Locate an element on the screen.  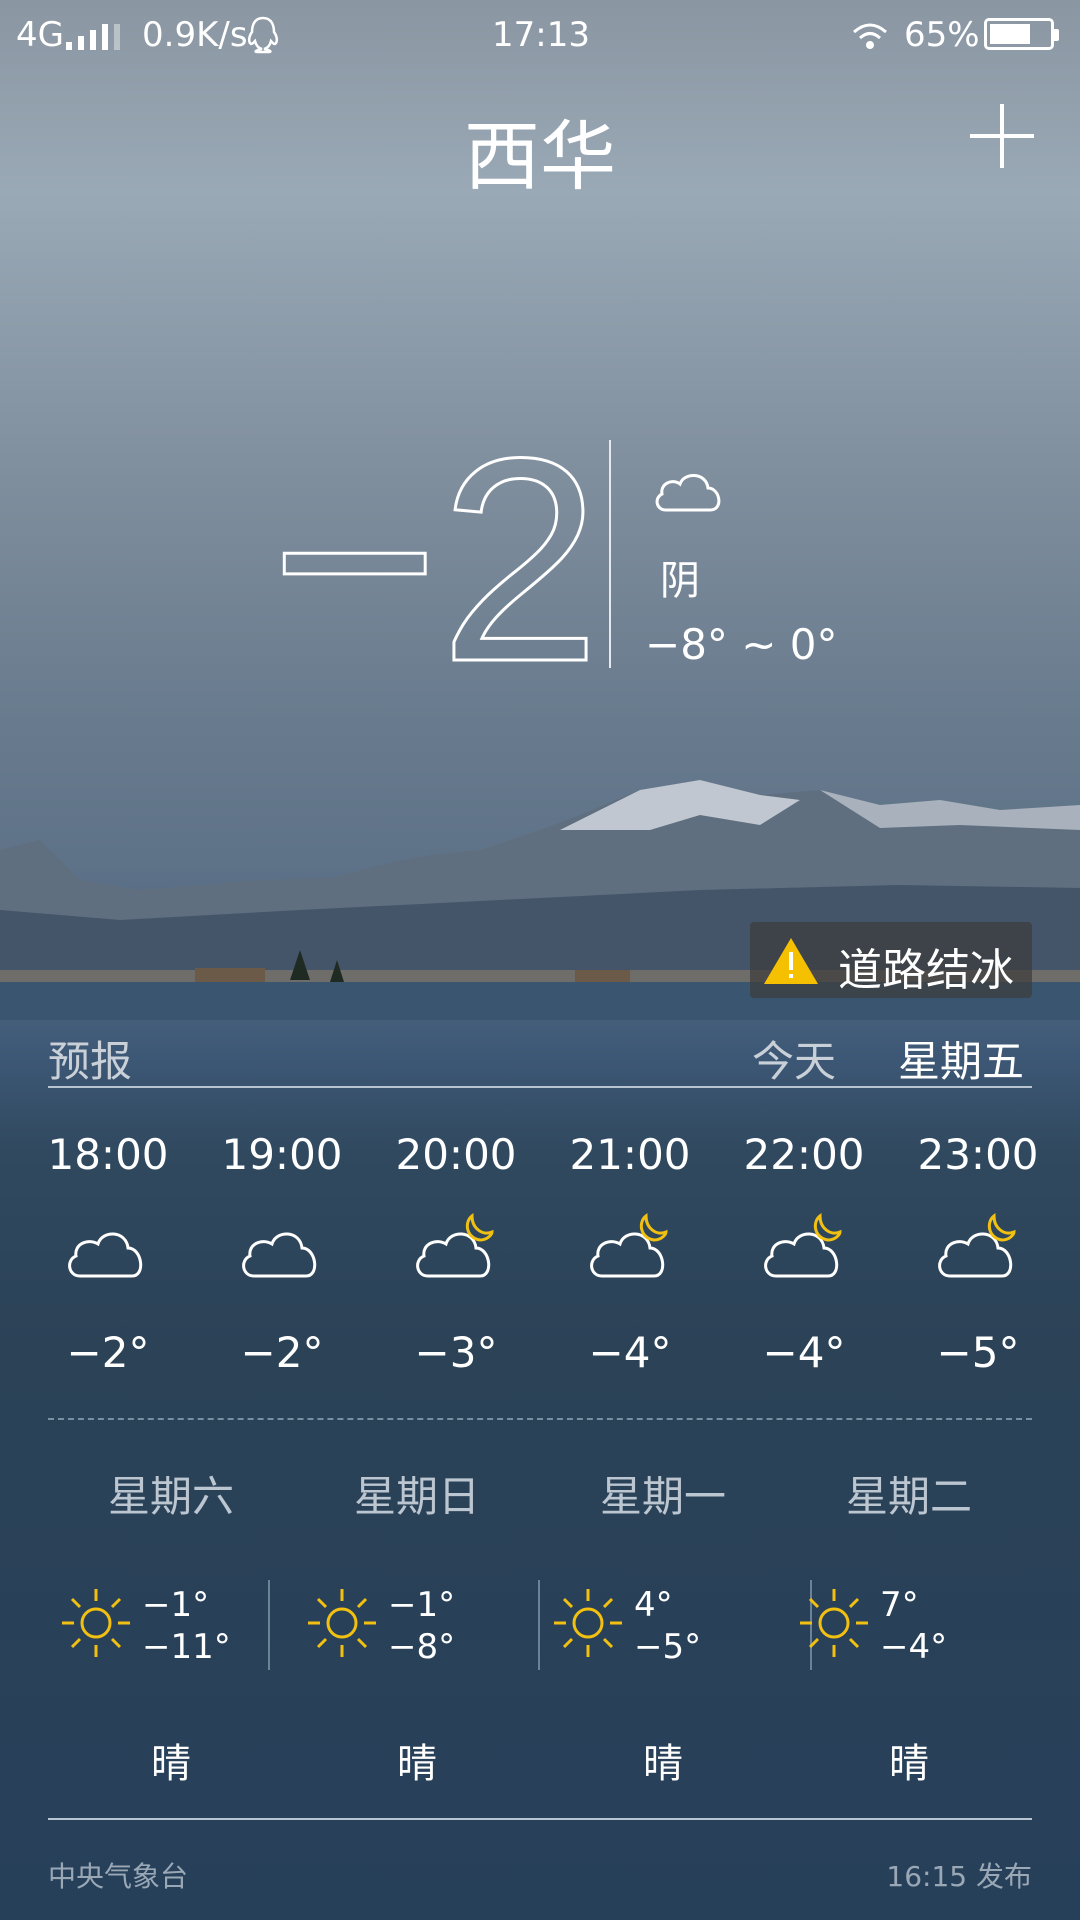
hour-time: 22:00 is located at coordinates (804, 1154).